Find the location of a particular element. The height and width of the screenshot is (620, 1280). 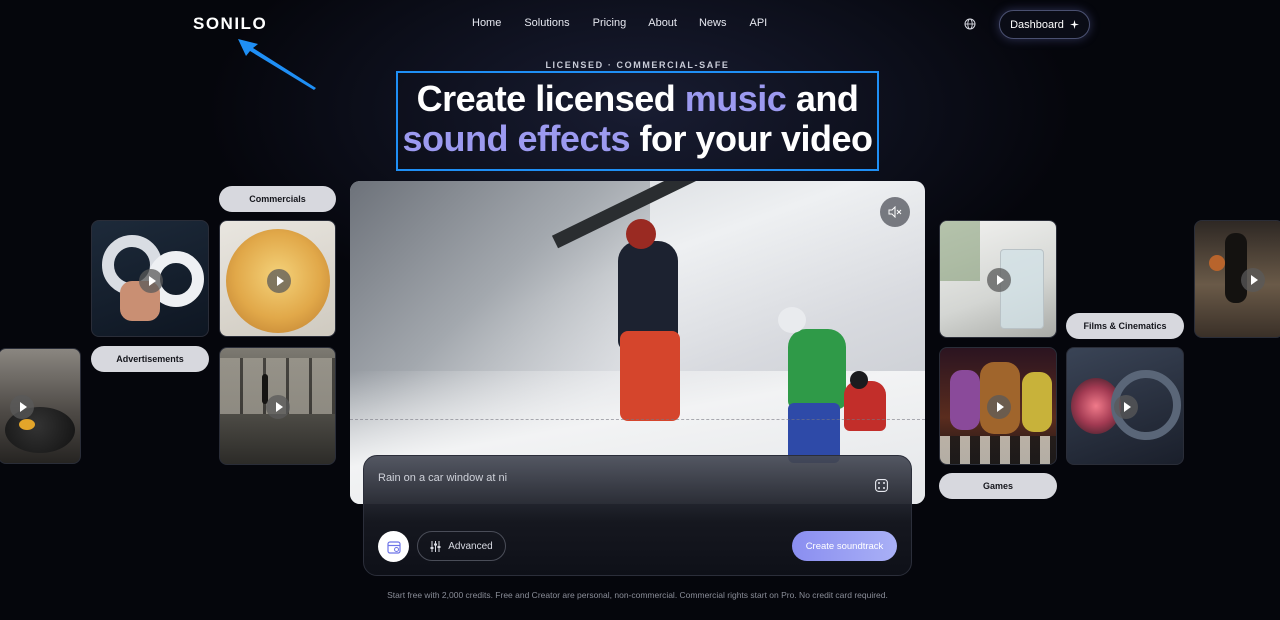

thumb-headphones is located at coordinates (150, 278).